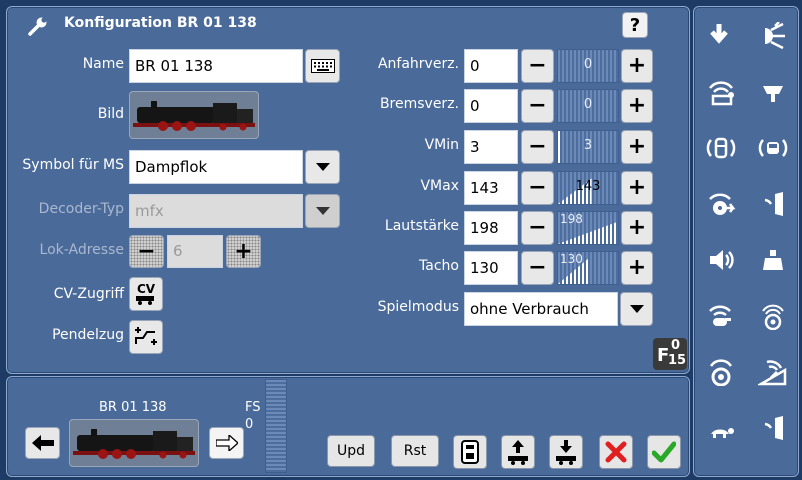 This screenshot has width=802, height=480. I want to click on help-button: ?, so click(635, 25).